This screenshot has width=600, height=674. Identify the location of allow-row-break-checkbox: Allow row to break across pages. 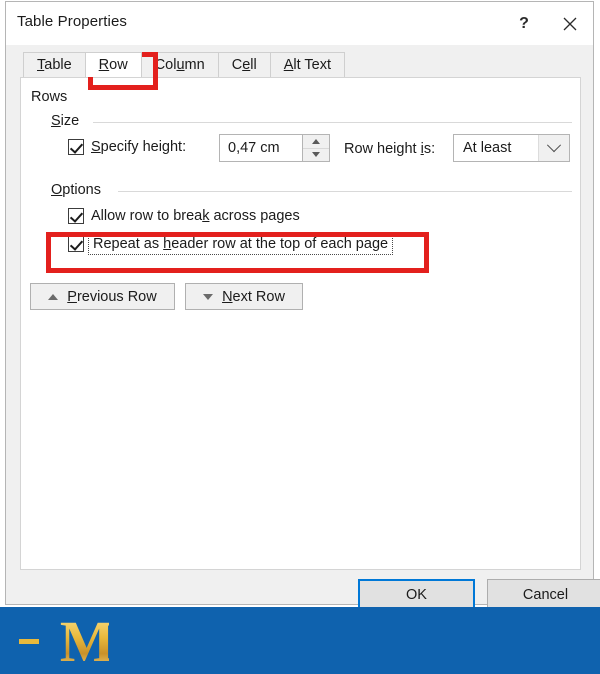
(184, 216).